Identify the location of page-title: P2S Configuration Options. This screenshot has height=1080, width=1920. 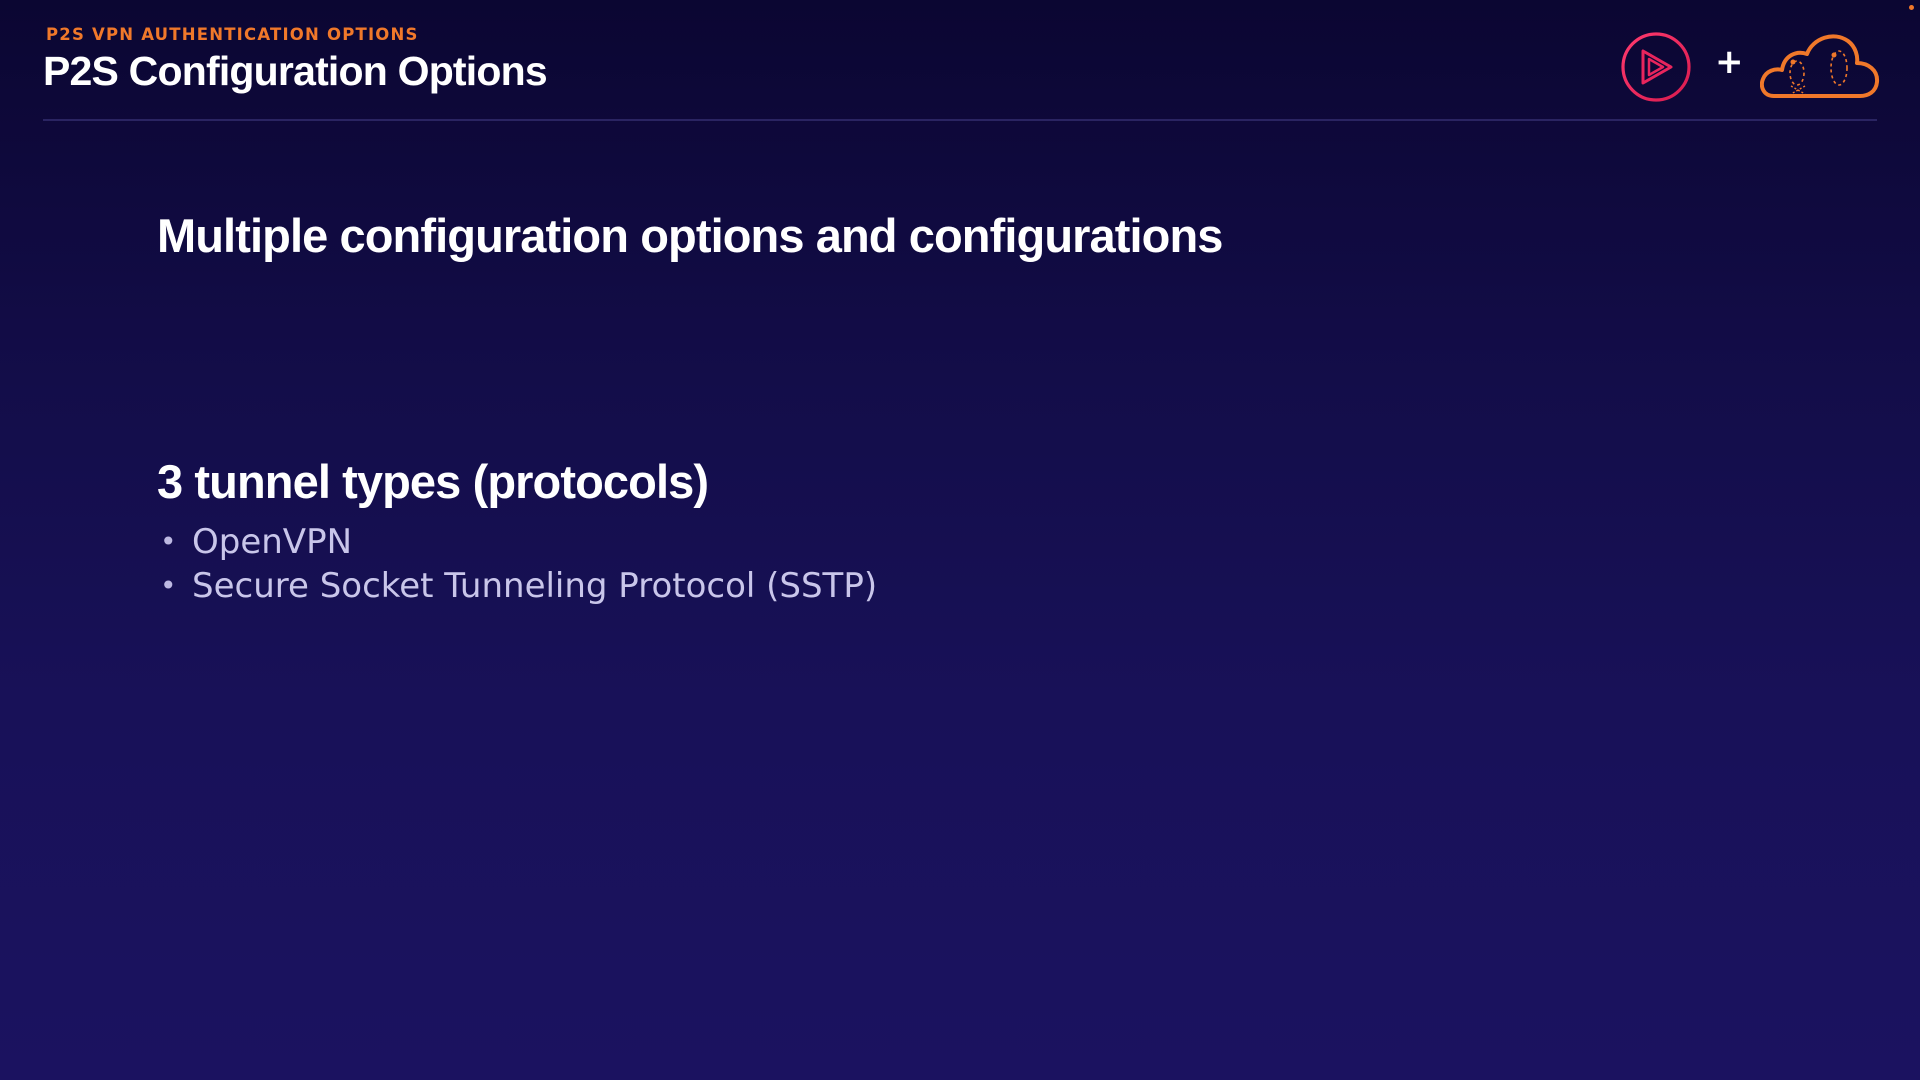
(295, 71).